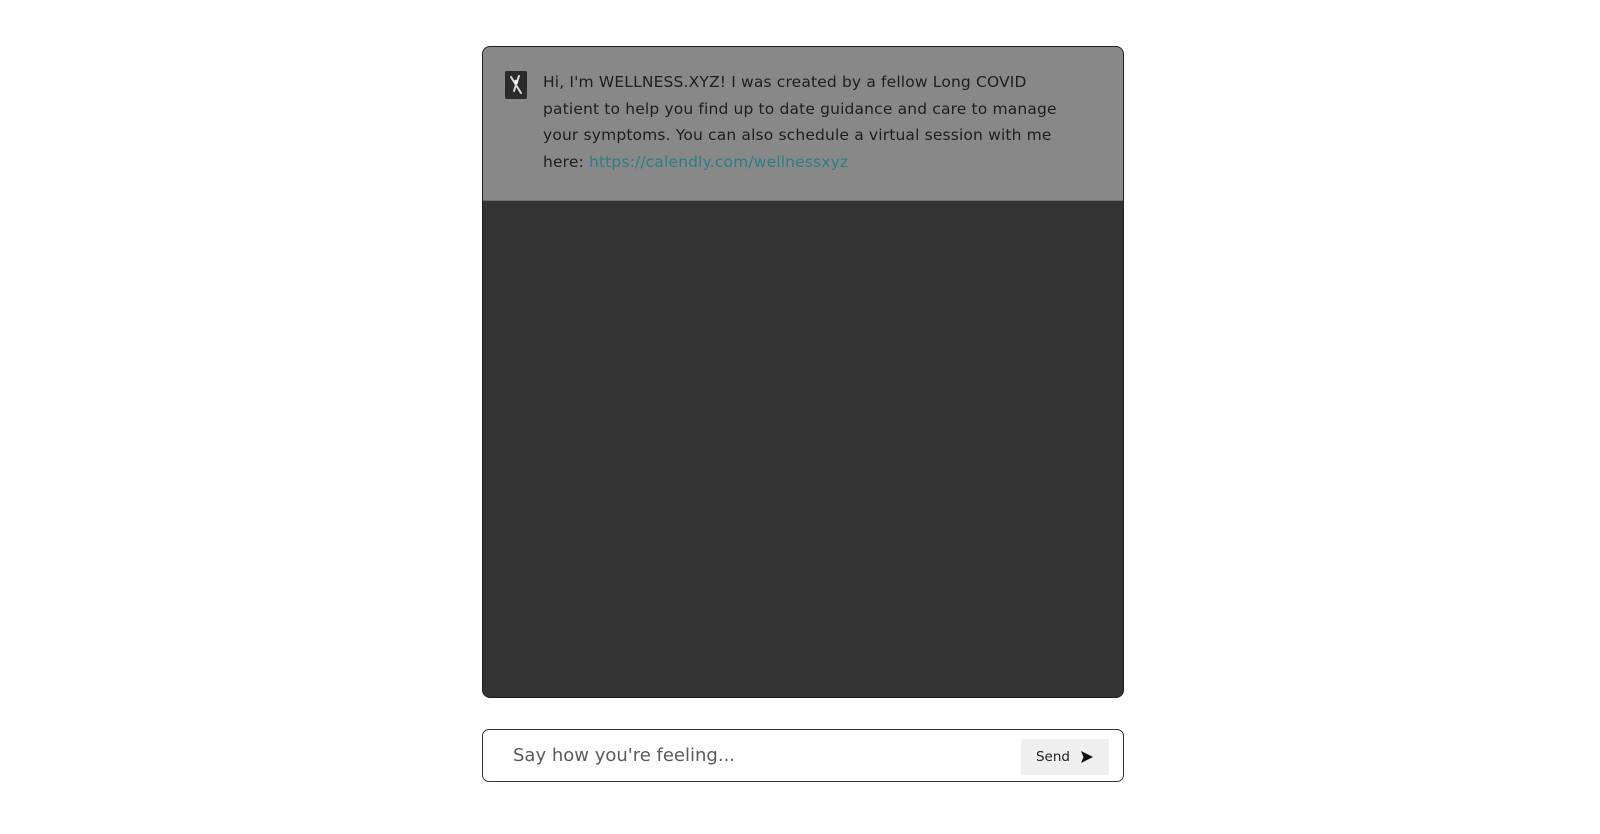  I want to click on calendly-link: https://calendly.com/wellnessxyz, so click(718, 162).